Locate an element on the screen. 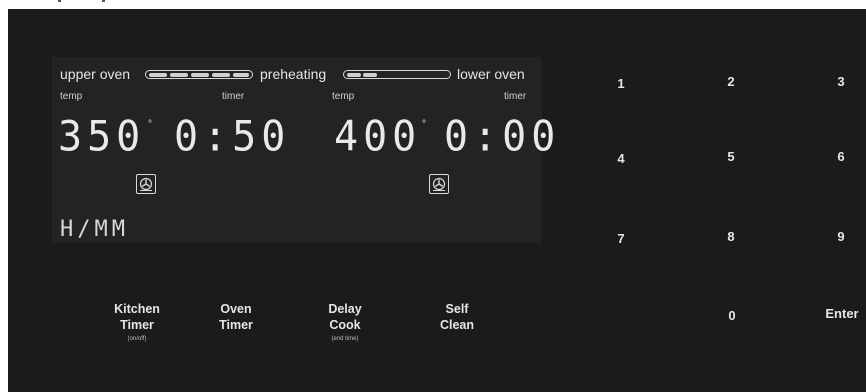  lower-timer-label: timer is located at coordinates (515, 96).